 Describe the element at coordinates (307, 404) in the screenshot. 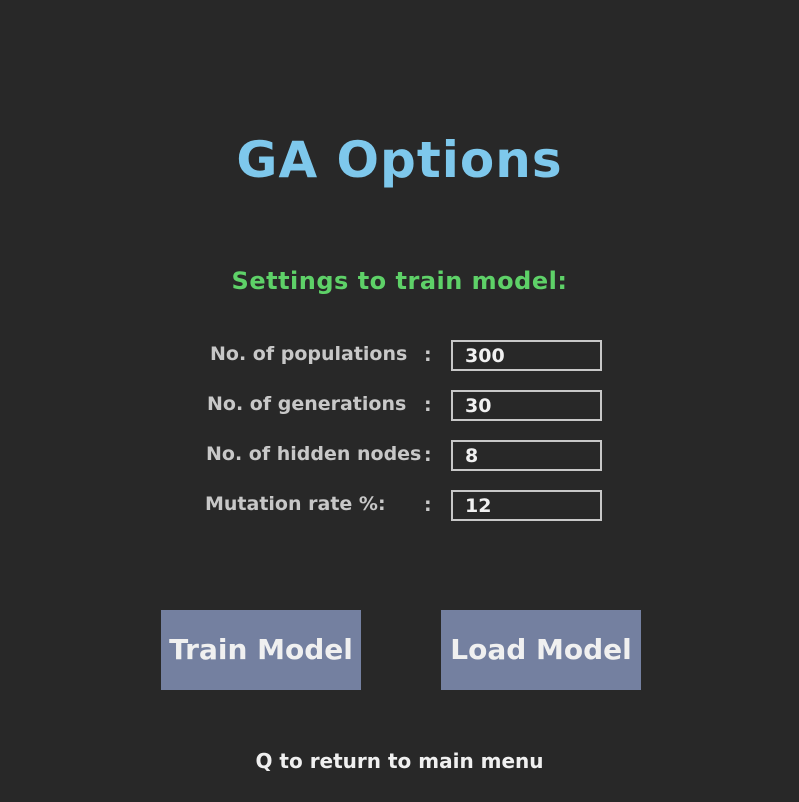

I see `generations-label: No. of generations` at that location.